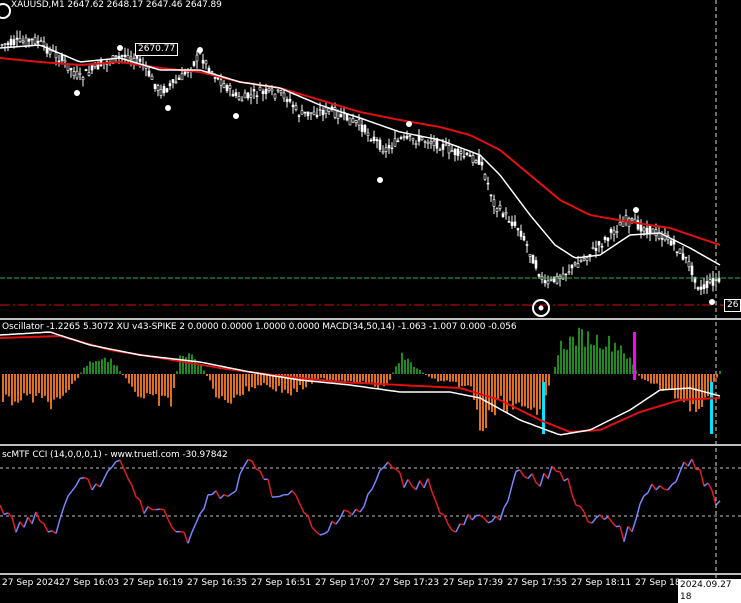 The height and width of the screenshot is (603, 741). I want to click on signal-circle, so click(5, 11).